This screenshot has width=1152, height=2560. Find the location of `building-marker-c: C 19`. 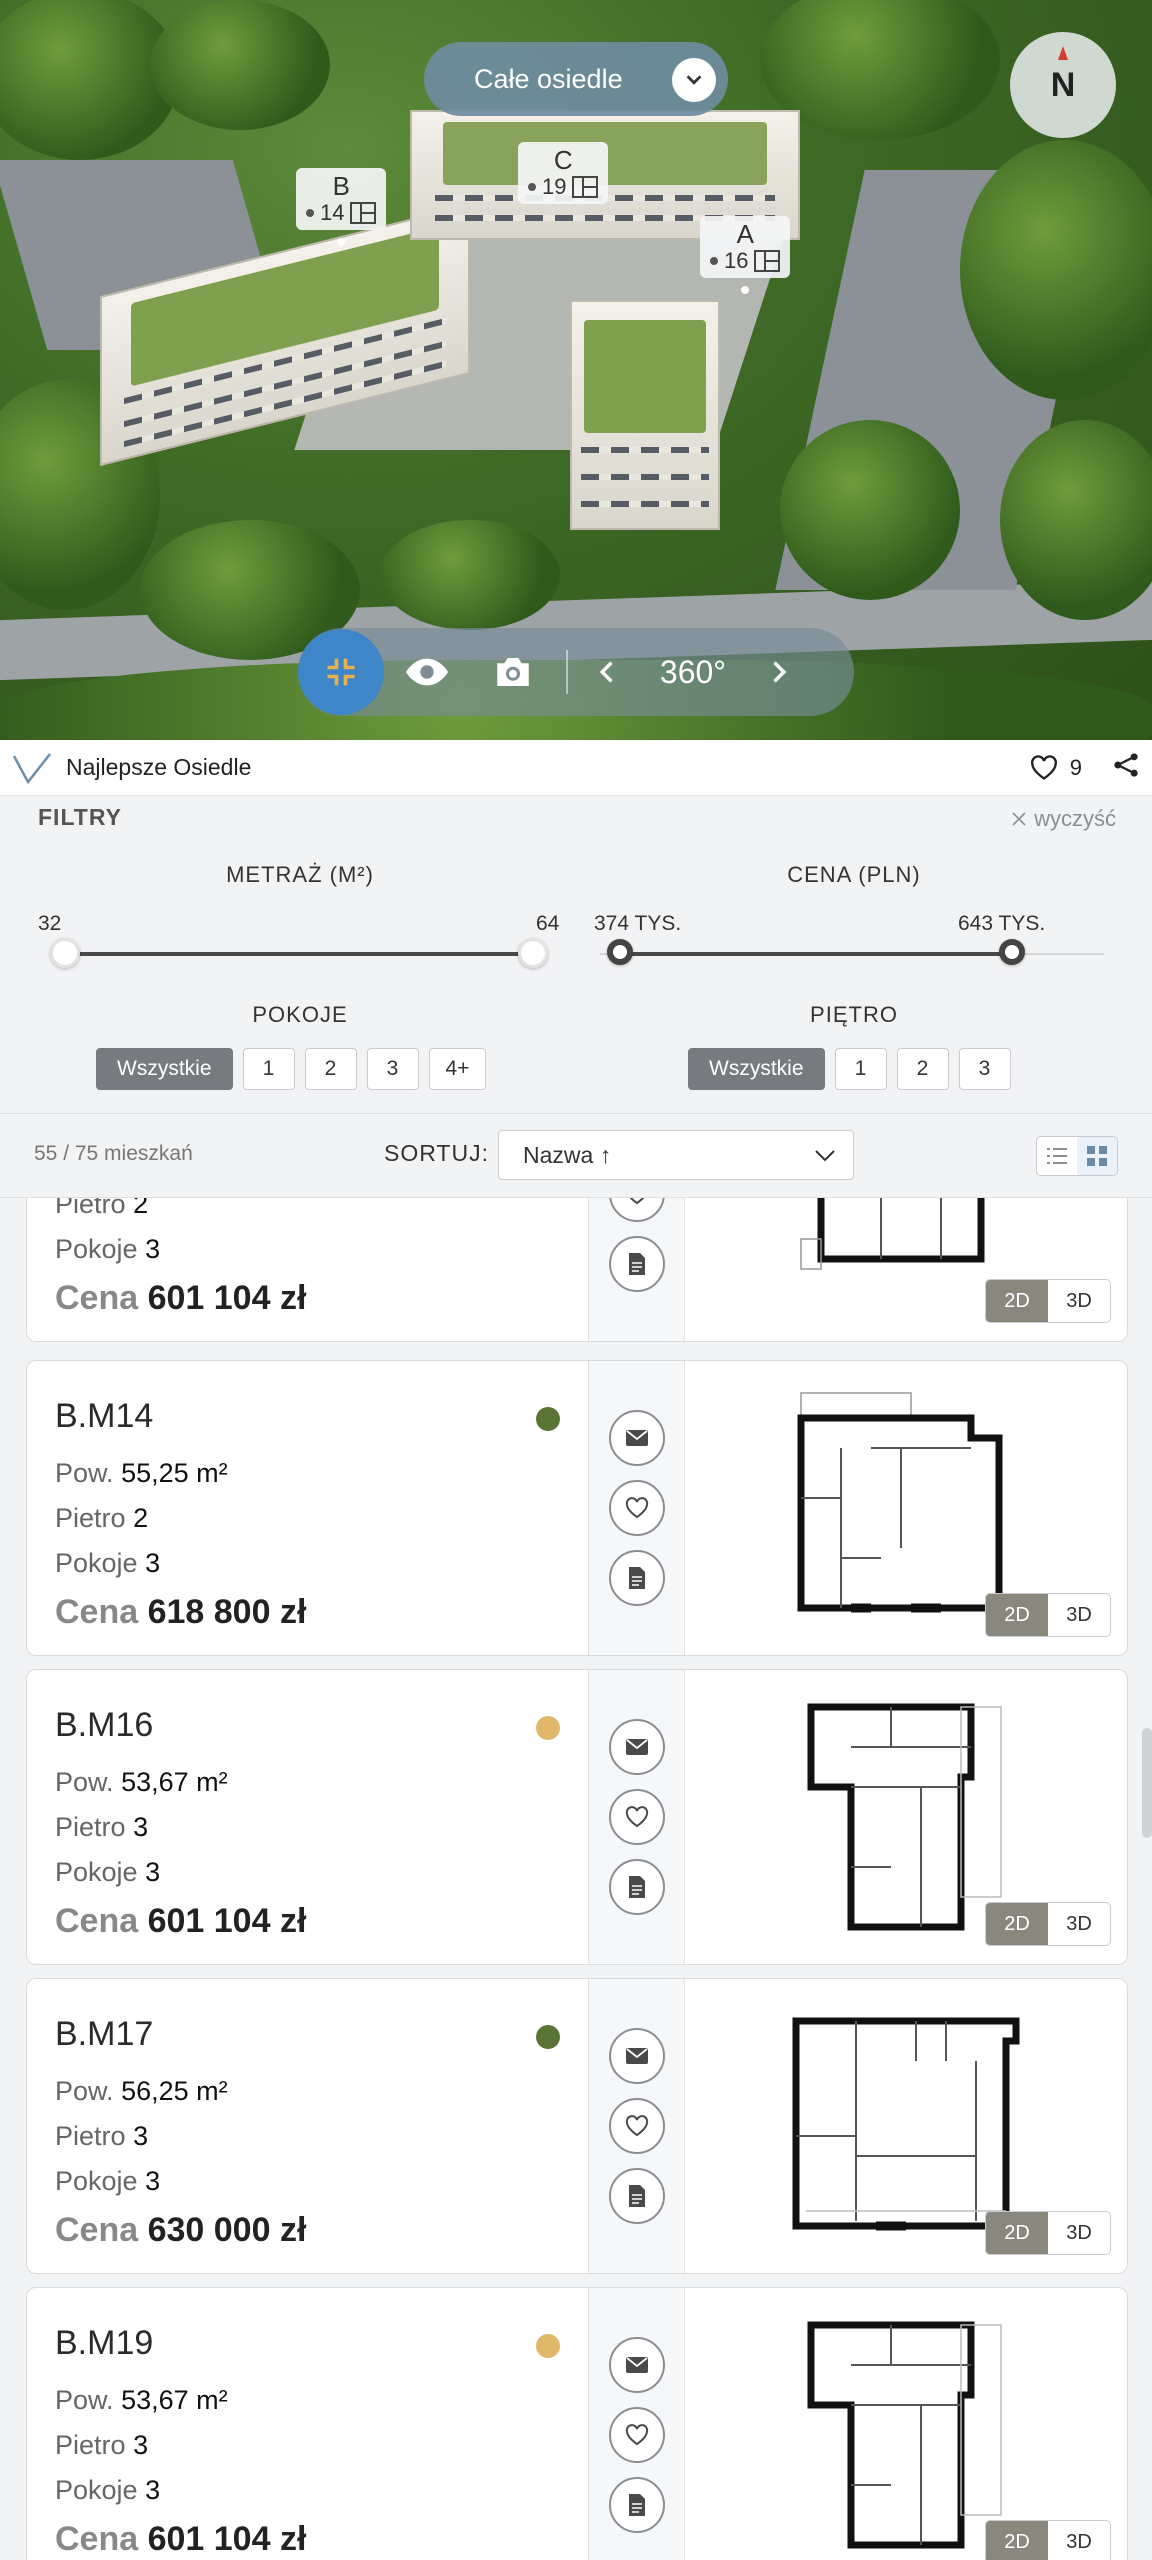

building-marker-c: C 19 is located at coordinates (563, 173).